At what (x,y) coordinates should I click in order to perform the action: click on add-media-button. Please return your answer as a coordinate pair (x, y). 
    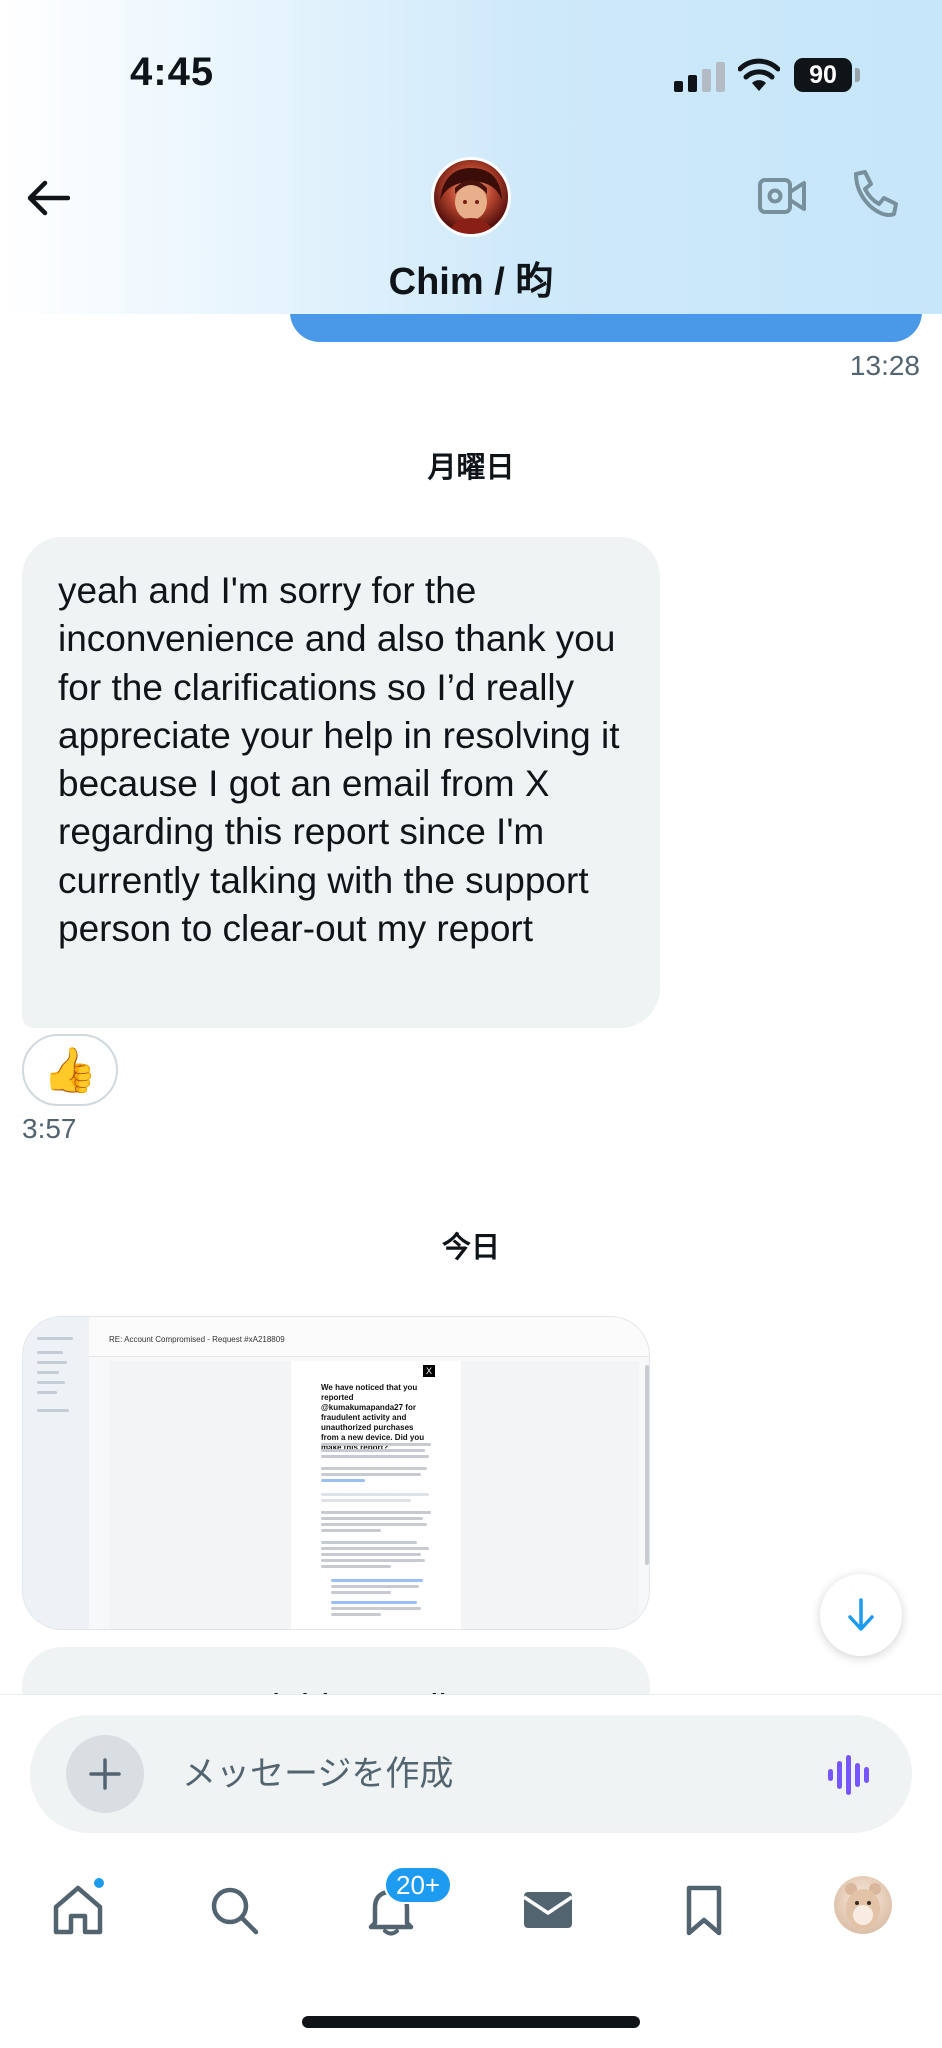
    Looking at the image, I should click on (105, 1774).